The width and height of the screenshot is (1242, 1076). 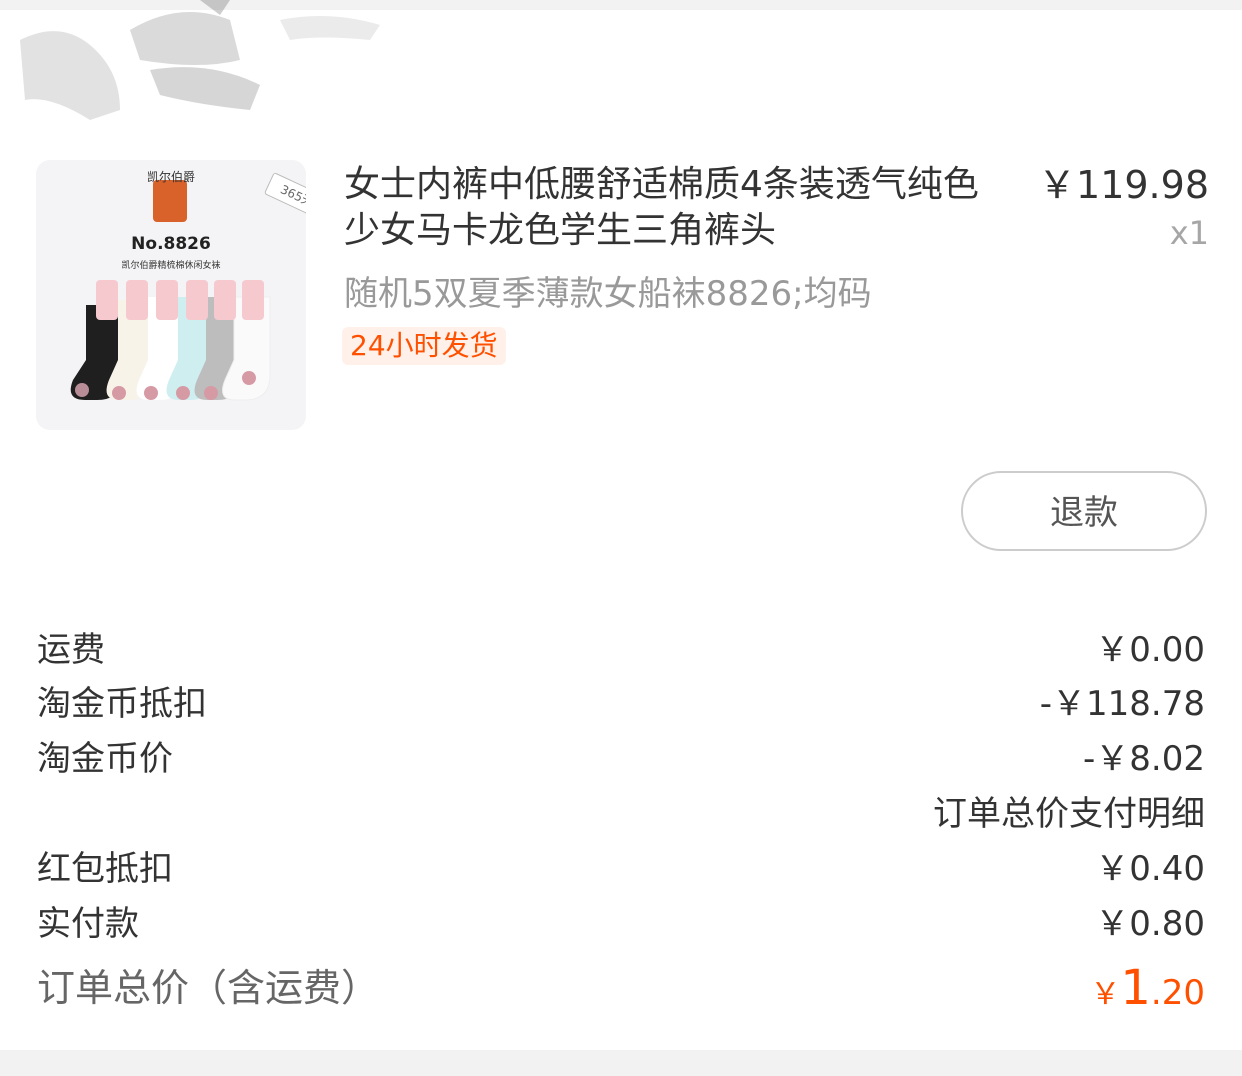 What do you see at coordinates (71, 650) in the screenshot?
I see `summary-label: 运费` at bounding box center [71, 650].